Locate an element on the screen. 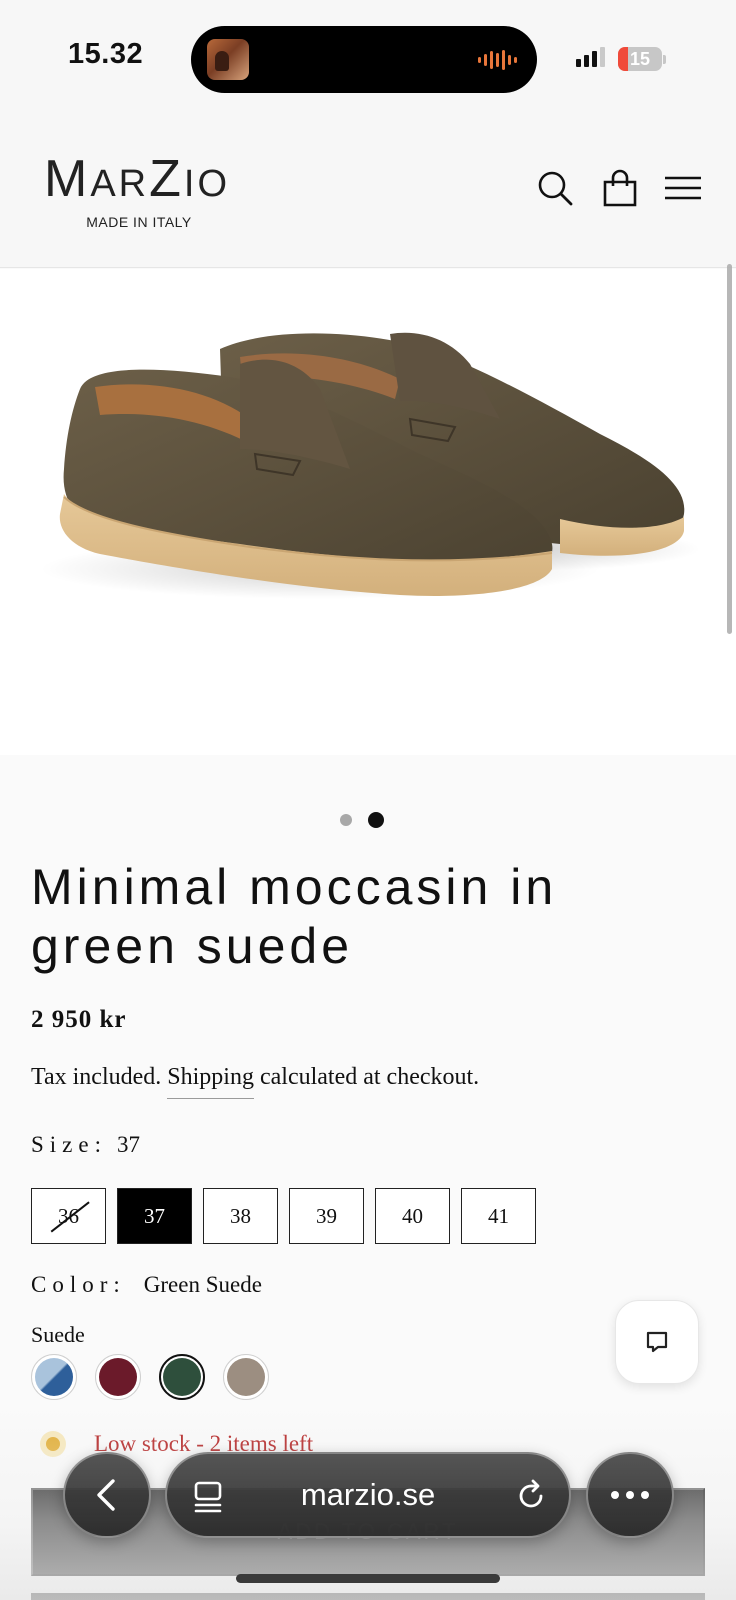  home-indicator is located at coordinates (368, 1578).